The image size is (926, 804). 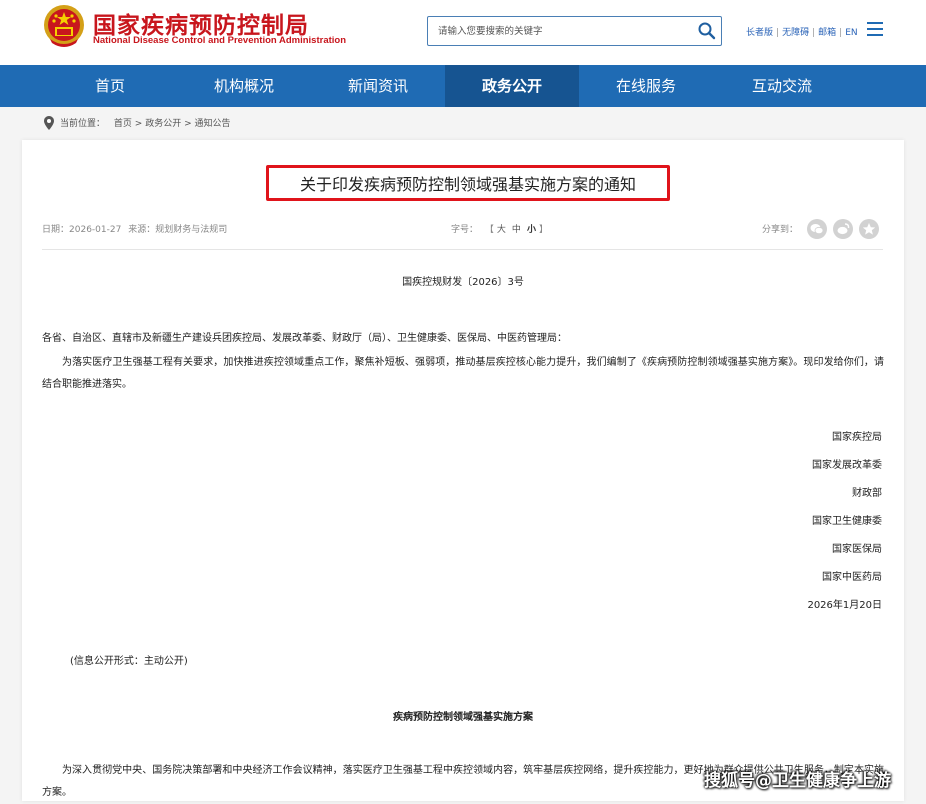 I want to click on location-pin-icon, so click(x=49, y=123).